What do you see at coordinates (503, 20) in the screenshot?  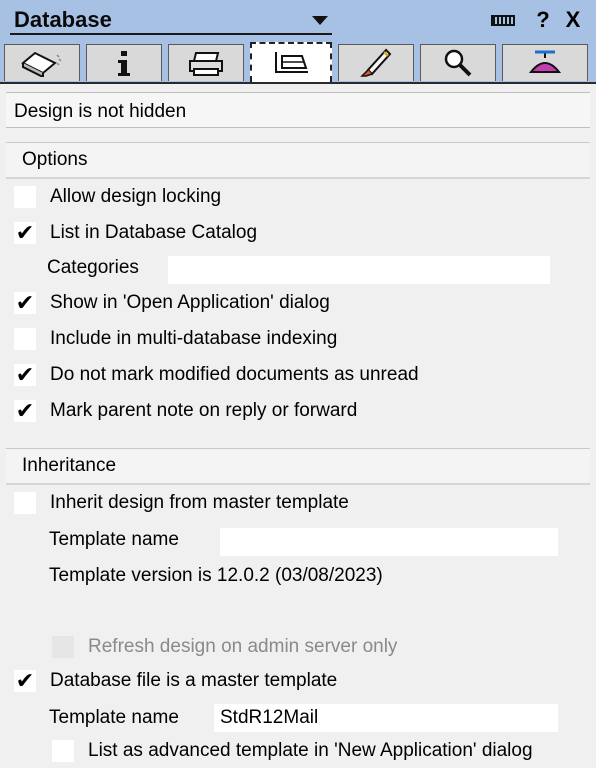 I see `pin-icon` at bounding box center [503, 20].